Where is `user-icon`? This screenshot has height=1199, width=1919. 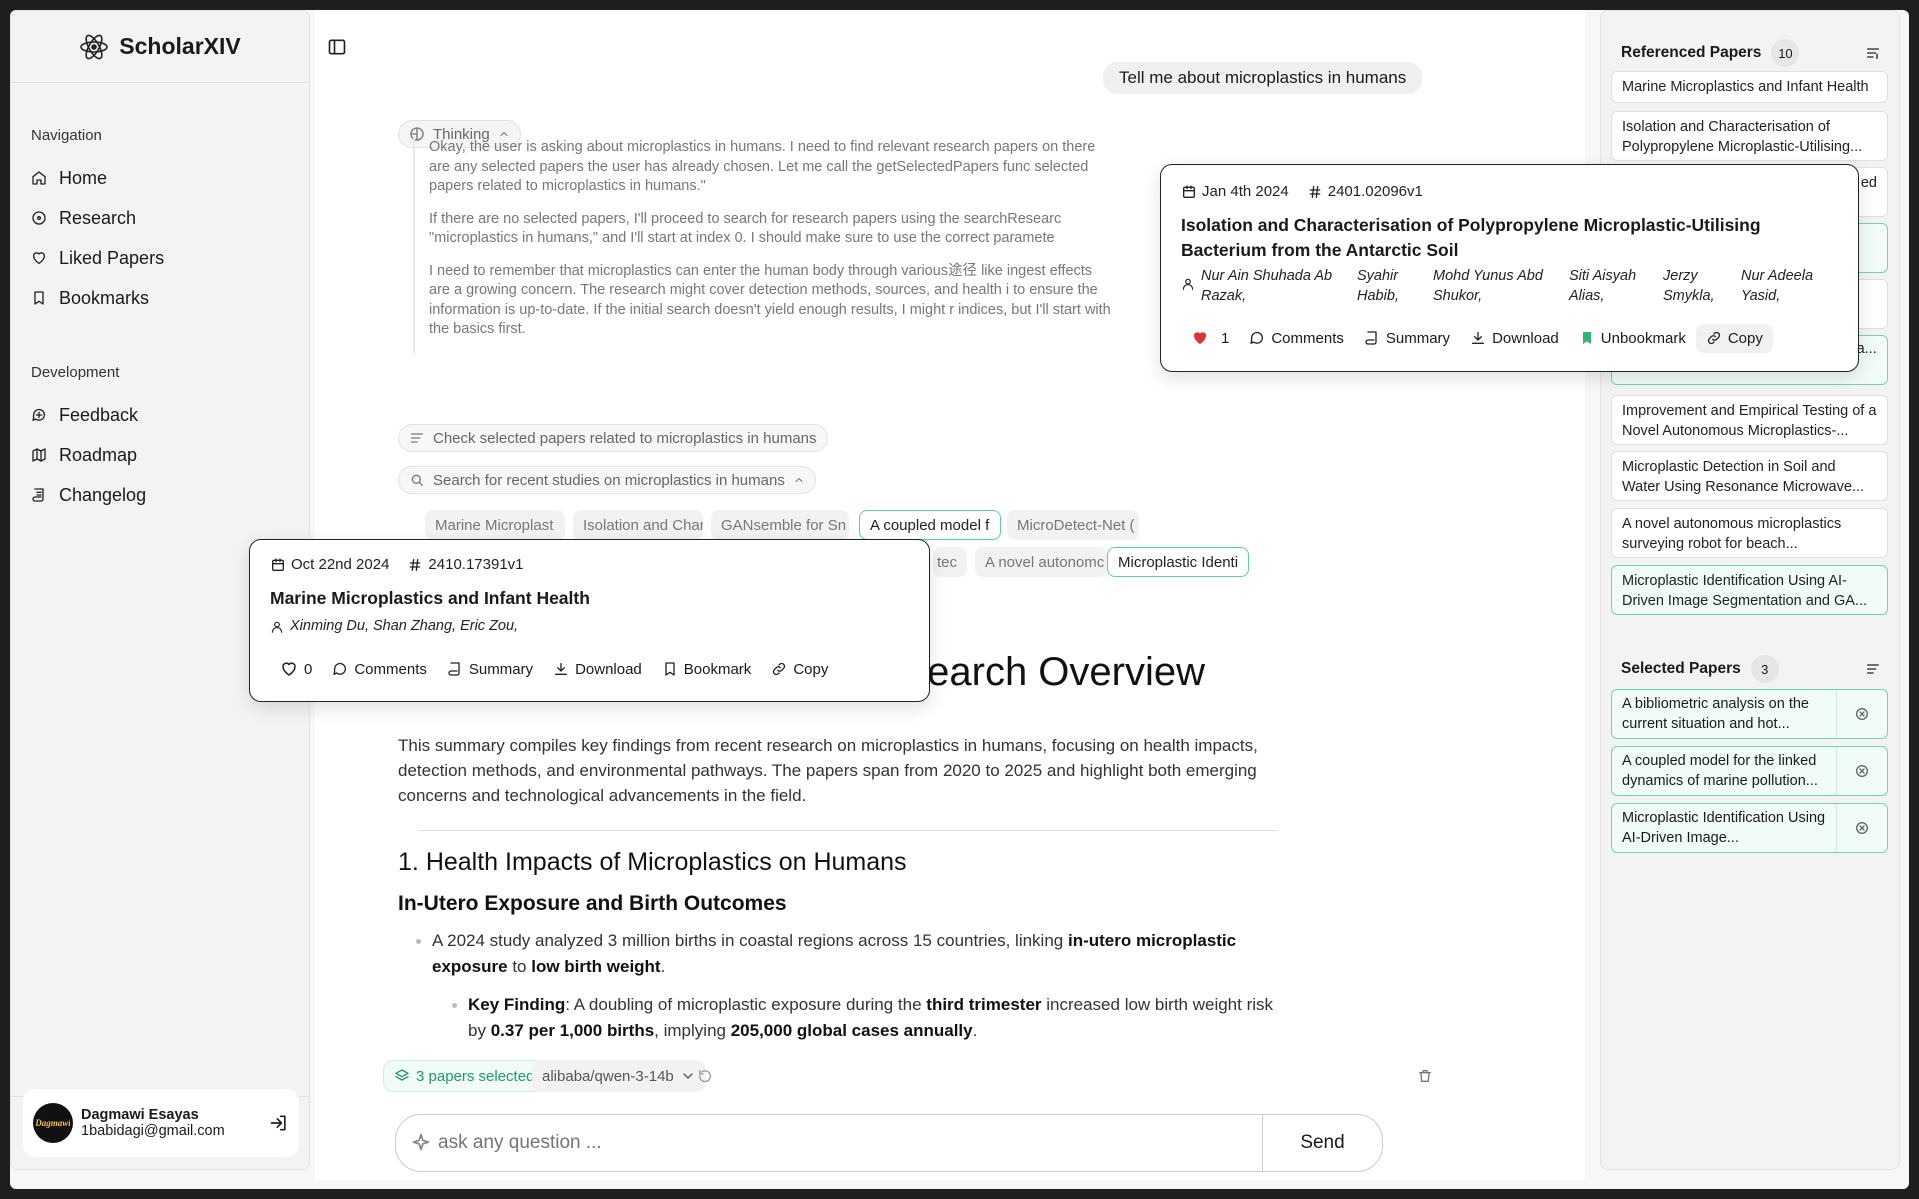 user-icon is located at coordinates (1188, 284).